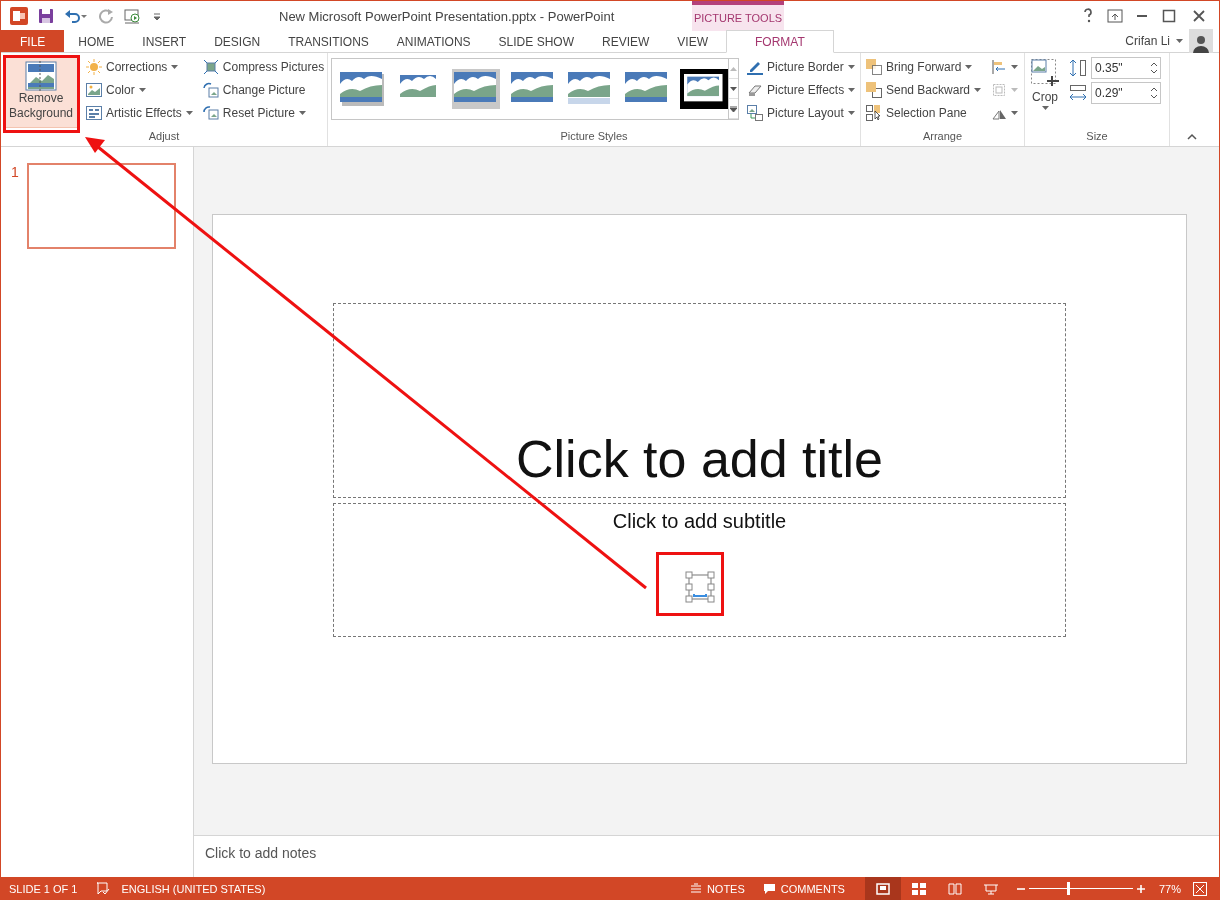  I want to click on ribbon-command: Picture Effects, so click(801, 90).